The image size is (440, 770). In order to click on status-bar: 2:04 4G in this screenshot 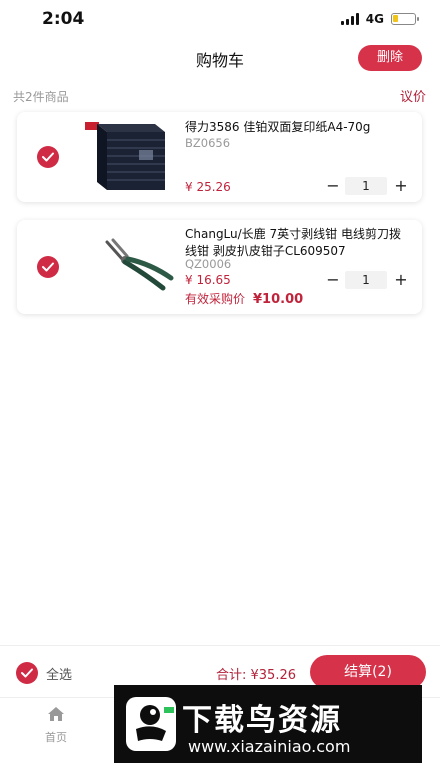, I will do `click(220, 19)`.